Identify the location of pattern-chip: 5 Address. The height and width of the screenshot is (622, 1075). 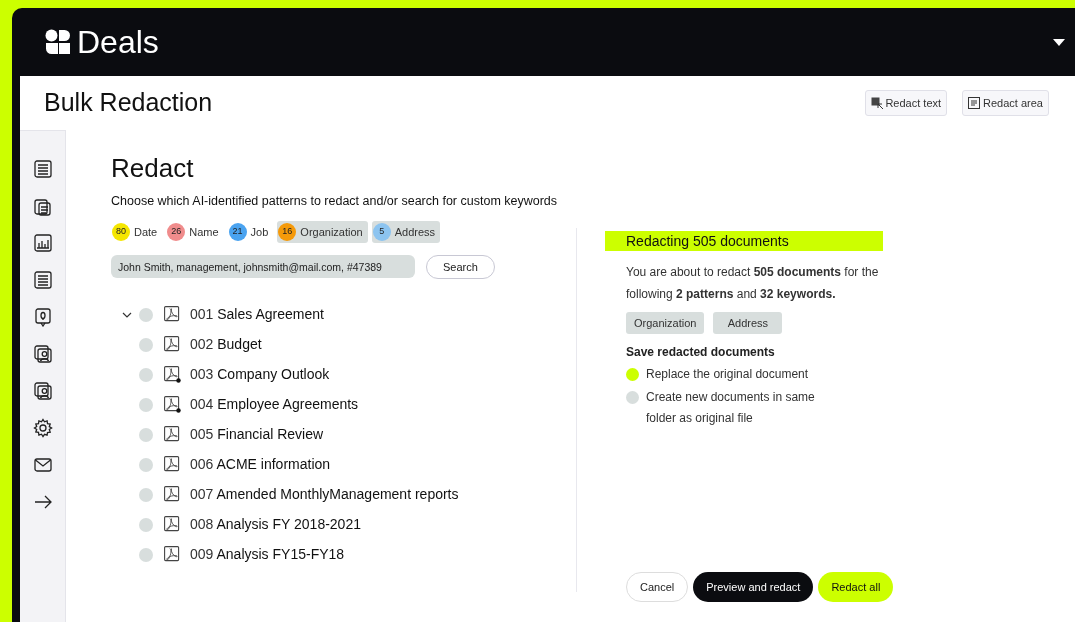
(406, 231).